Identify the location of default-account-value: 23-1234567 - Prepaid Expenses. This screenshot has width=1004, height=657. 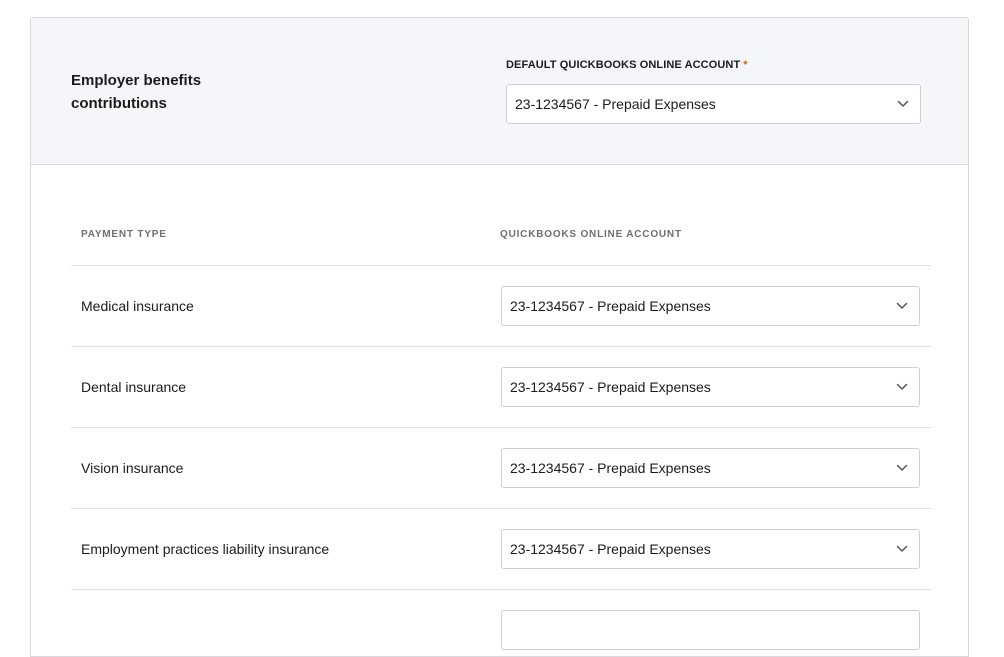
(615, 104).